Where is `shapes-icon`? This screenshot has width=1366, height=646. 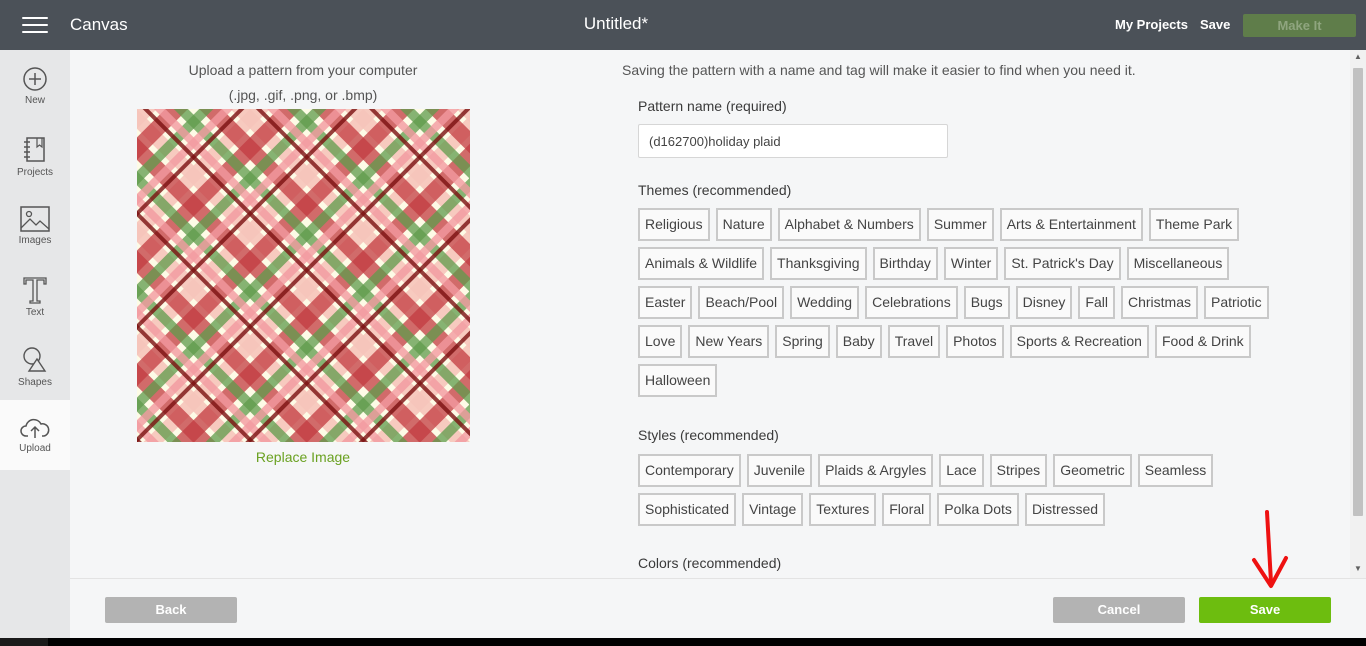
shapes-icon is located at coordinates (35, 359).